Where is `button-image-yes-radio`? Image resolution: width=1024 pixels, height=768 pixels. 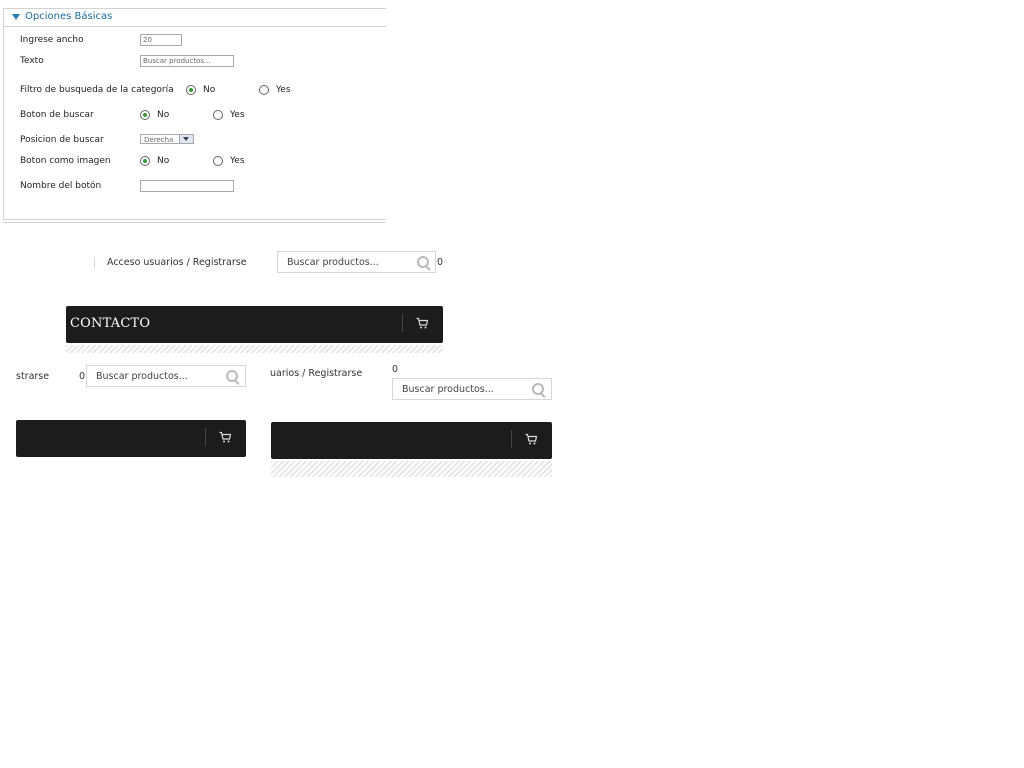 button-image-yes-radio is located at coordinates (218, 161).